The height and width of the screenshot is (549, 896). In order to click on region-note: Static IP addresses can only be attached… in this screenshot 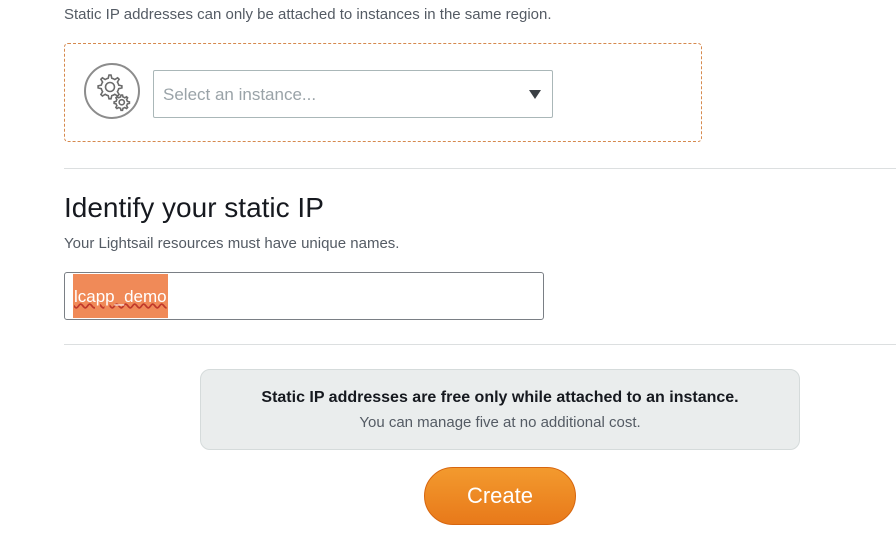, I will do `click(308, 14)`.